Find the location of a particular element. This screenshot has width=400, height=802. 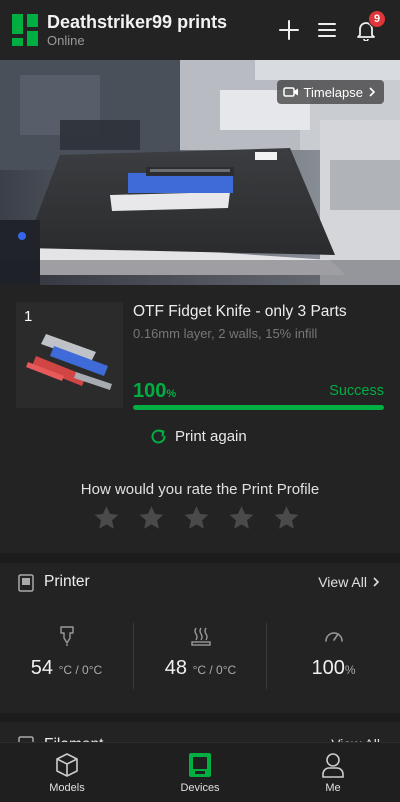

nav-models-label: Models is located at coordinates (67, 788).